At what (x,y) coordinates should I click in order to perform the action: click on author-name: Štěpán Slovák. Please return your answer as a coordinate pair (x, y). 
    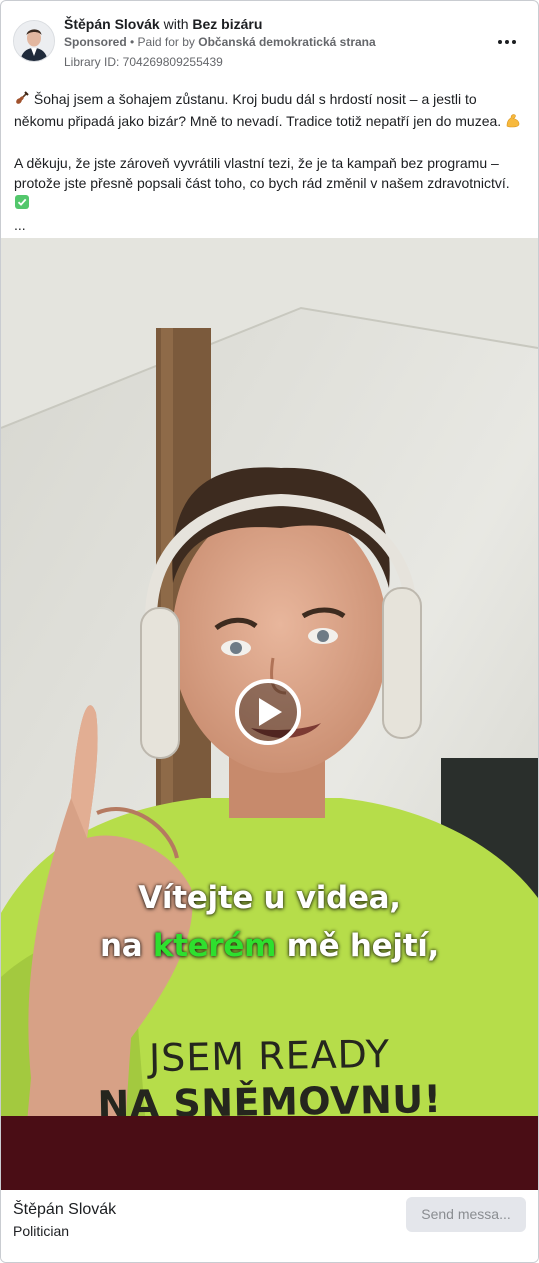
    Looking at the image, I should click on (112, 24).